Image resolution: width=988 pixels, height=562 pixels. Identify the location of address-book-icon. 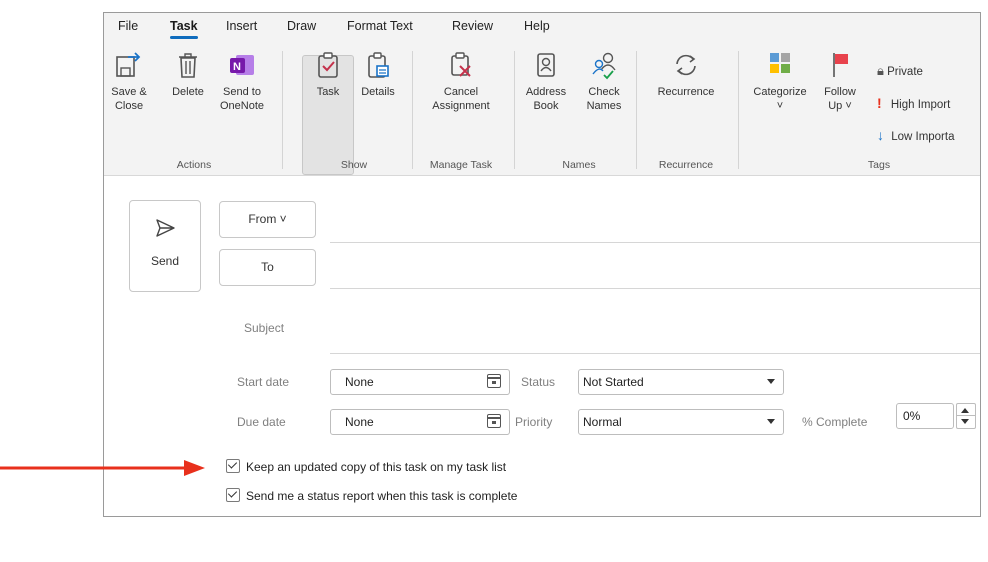
(546, 65).